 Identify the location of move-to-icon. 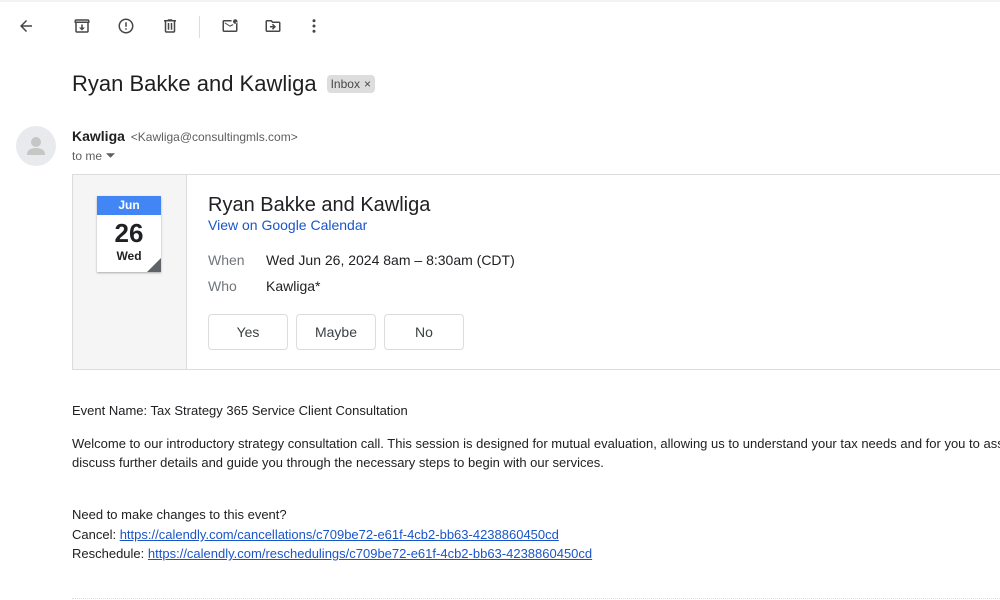
(273, 26).